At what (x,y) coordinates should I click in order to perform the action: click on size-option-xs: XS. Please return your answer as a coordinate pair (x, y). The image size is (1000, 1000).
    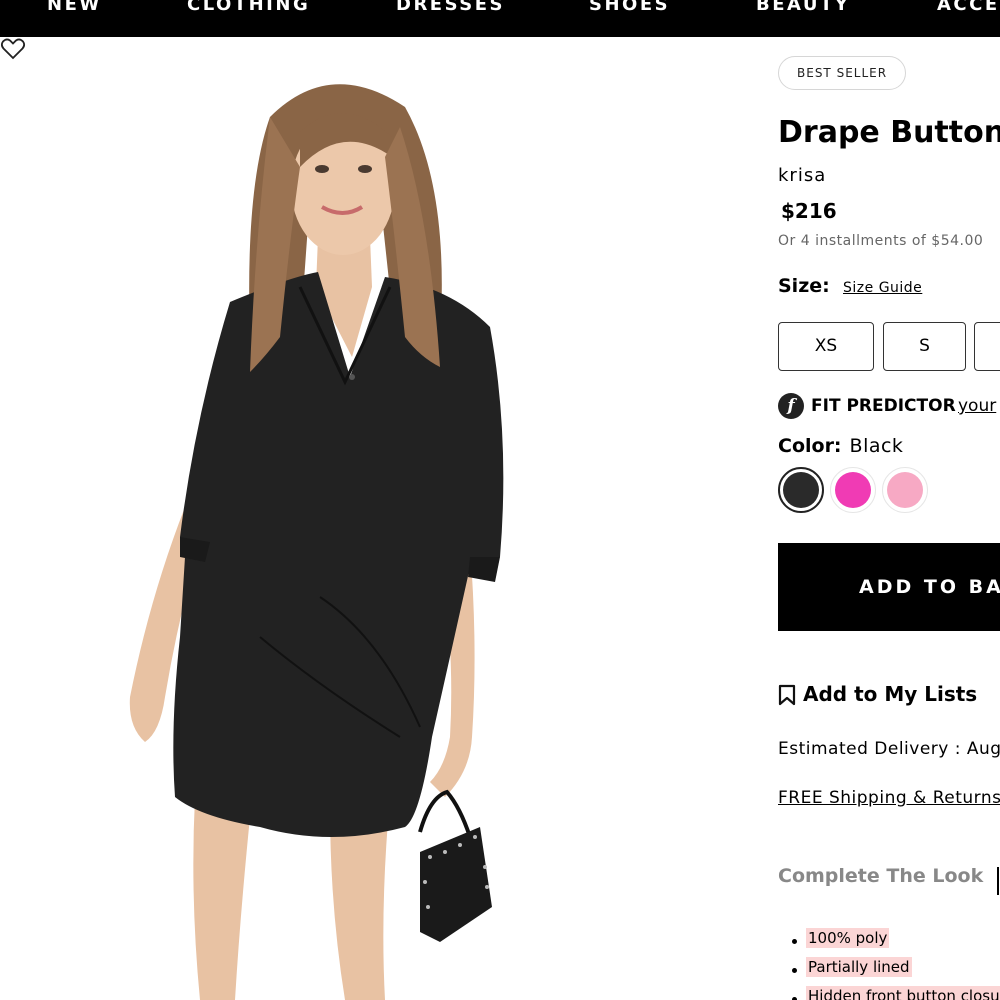
    Looking at the image, I should click on (826, 346).